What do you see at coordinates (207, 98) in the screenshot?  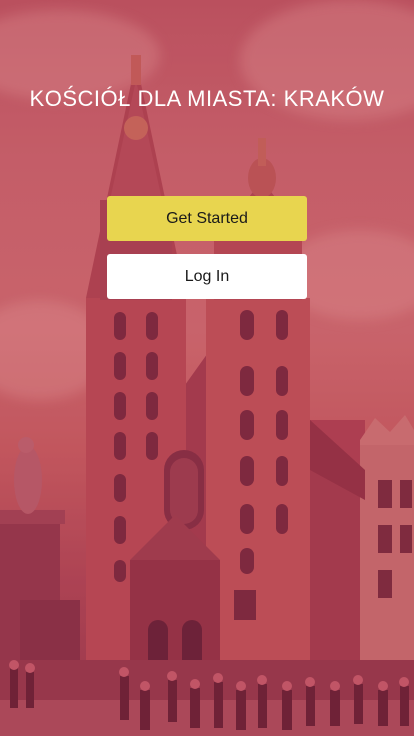 I see `app-title: KOŚCIÓŁ DLA MIASTA: KRAKÓW` at bounding box center [207, 98].